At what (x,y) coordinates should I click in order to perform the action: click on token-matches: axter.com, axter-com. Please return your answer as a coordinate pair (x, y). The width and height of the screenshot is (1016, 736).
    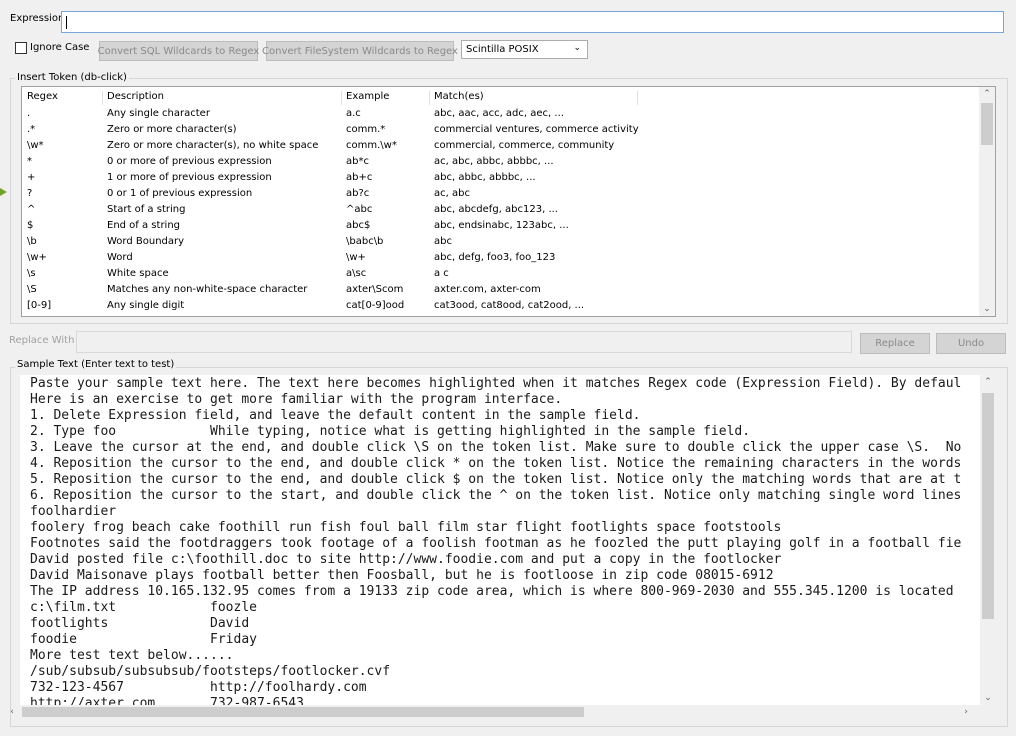
    Looking at the image, I should click on (487, 289).